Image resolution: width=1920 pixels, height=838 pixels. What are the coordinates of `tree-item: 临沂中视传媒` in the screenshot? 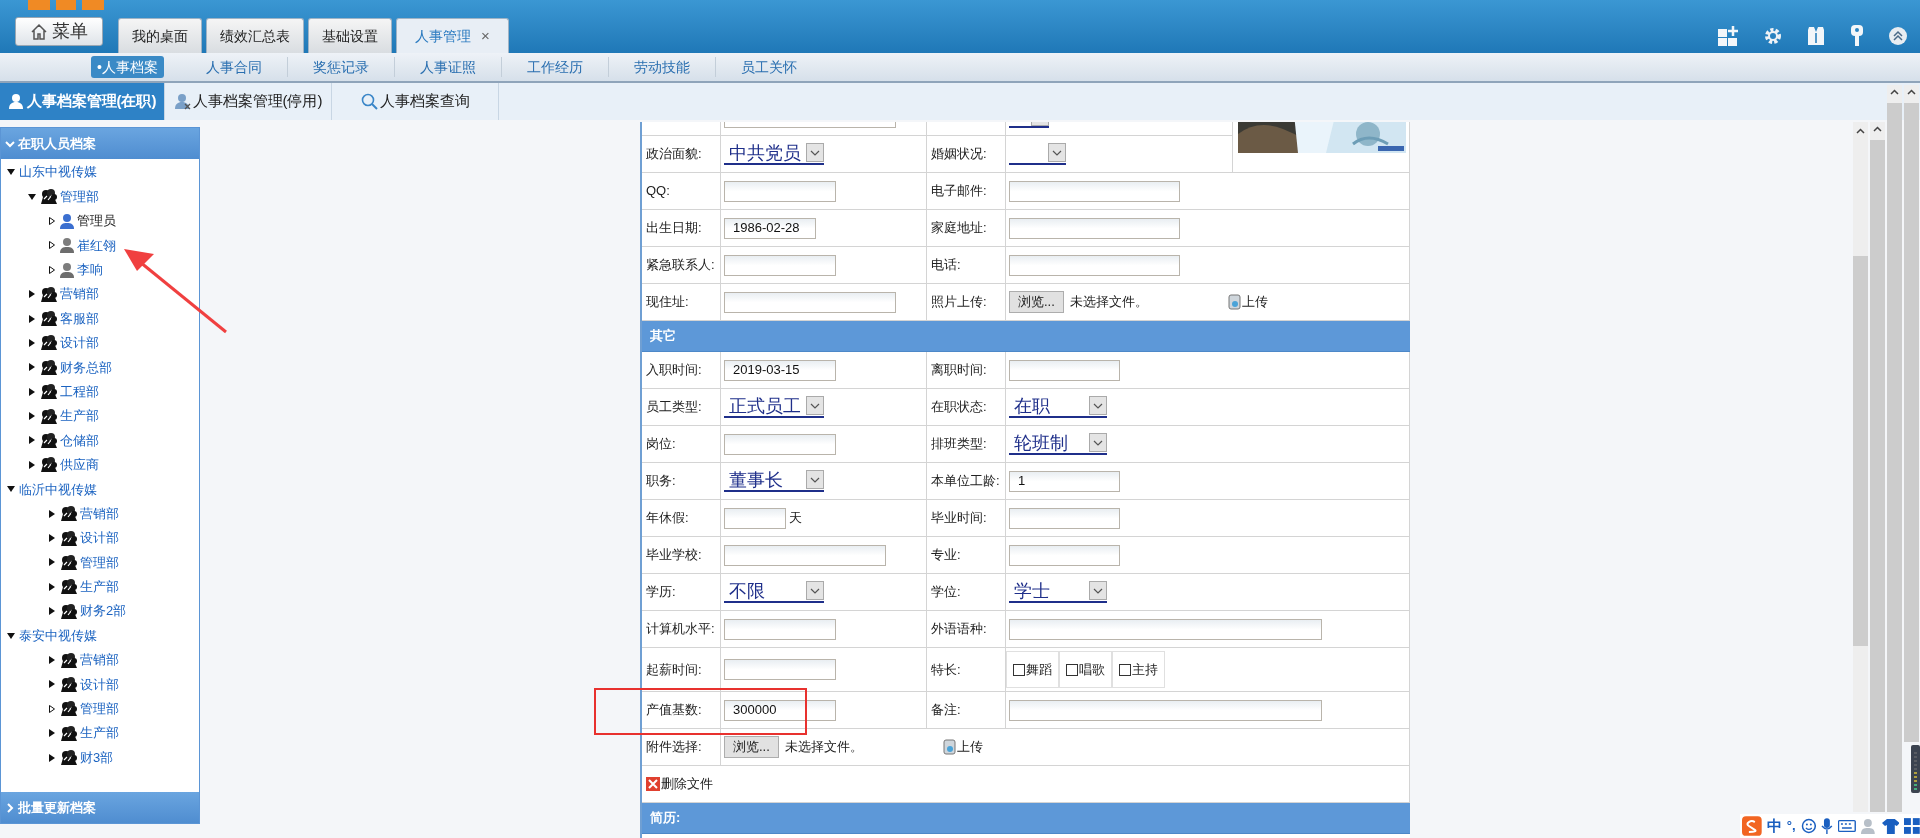 It's located at (58, 489).